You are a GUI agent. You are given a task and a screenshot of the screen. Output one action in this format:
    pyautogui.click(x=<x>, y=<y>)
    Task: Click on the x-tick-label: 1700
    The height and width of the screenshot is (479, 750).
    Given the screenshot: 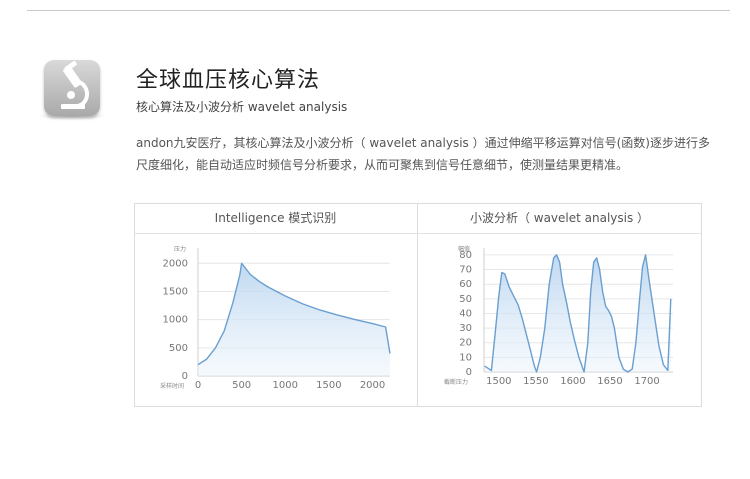 What is the action you would take?
    pyautogui.click(x=646, y=381)
    